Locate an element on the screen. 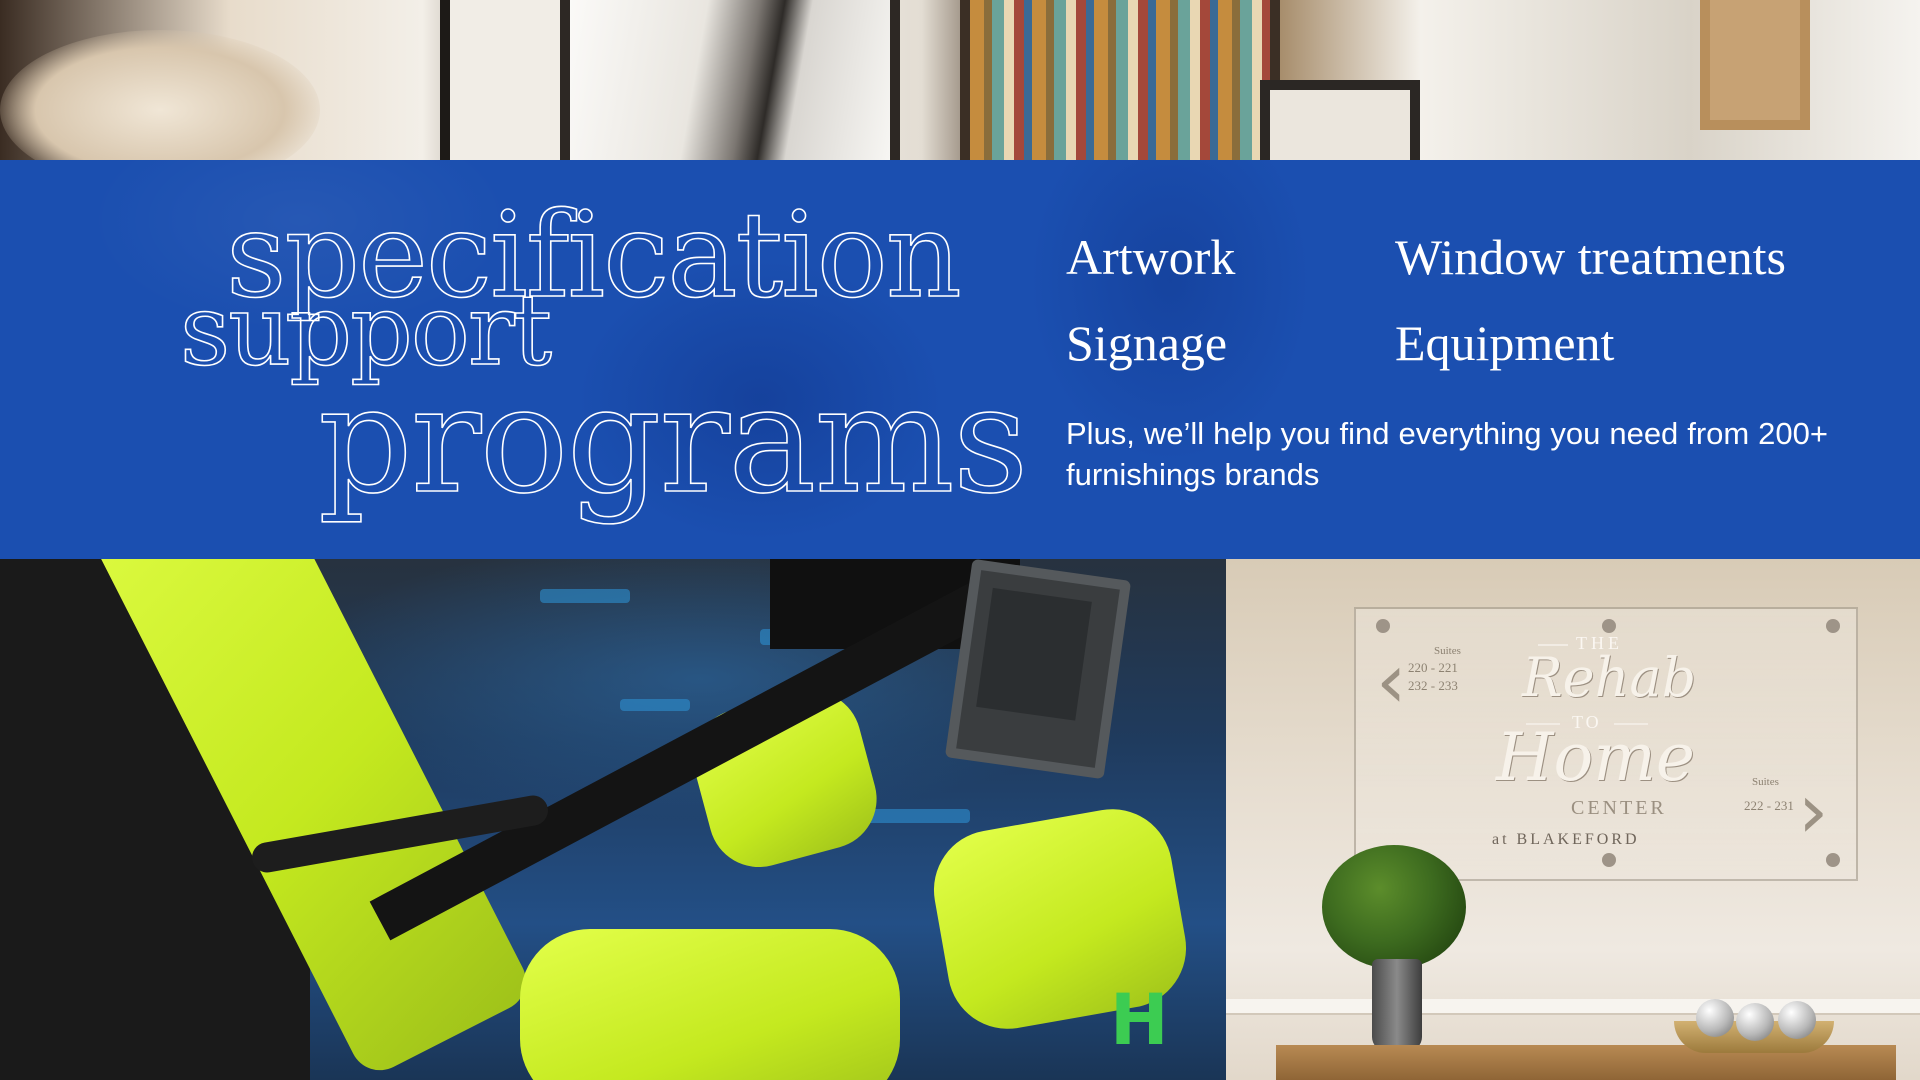  topiary-plant is located at coordinates (1394, 907).